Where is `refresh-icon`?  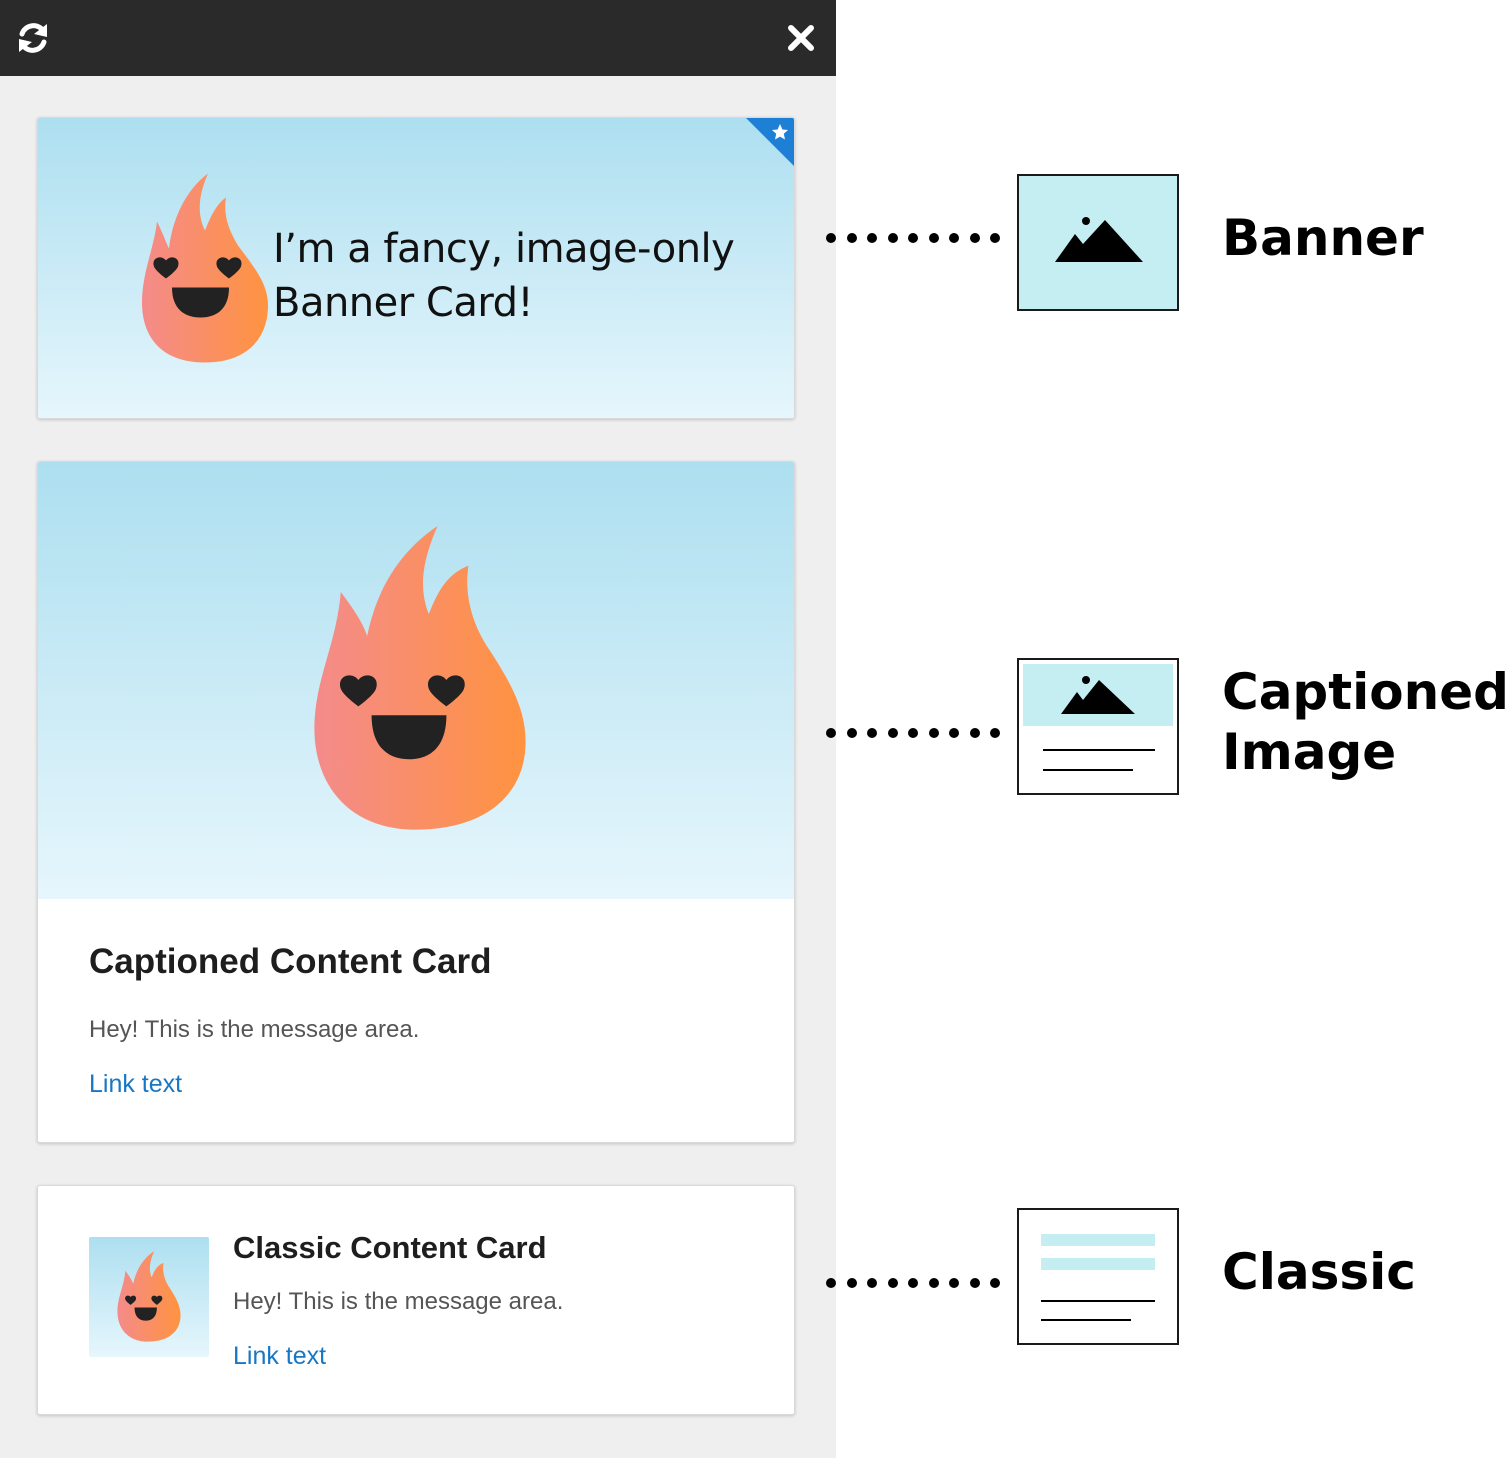
refresh-icon is located at coordinates (33, 38).